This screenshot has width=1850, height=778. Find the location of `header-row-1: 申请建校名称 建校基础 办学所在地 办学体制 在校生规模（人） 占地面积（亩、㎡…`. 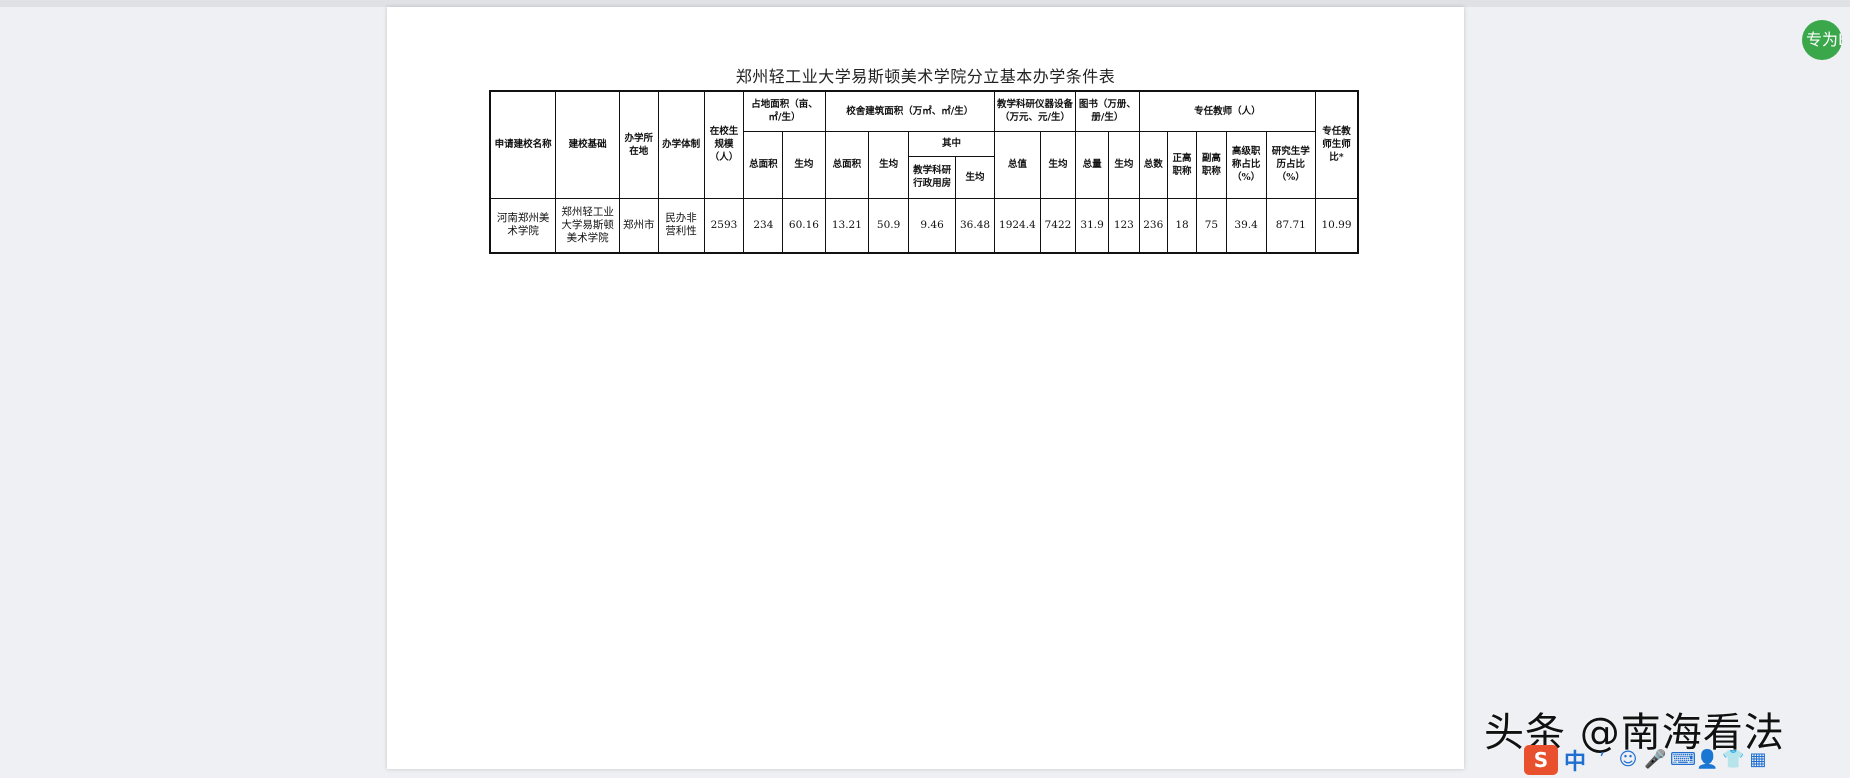

header-row-1: 申请建校名称 建校基础 办学所在地 办学体制 在校生规模（人） 占地面积（亩、㎡… is located at coordinates (924, 144).